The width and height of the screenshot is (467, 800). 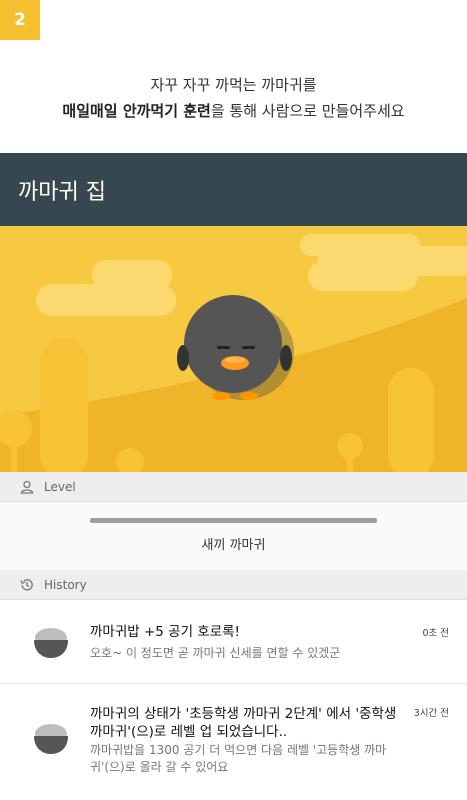 I want to click on level-panel: 새끼 까마귀, so click(x=233, y=536).